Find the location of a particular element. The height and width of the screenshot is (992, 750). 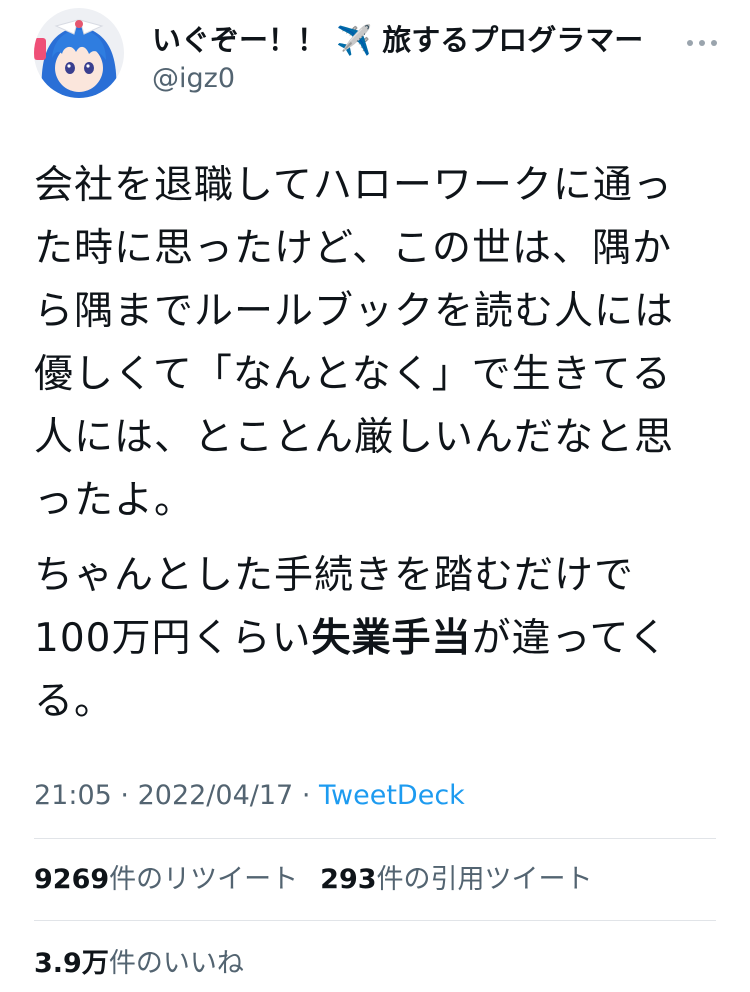

engagement-stats: 9269件のリツイート 293件の引用ツイート is located at coordinates (324, 880).